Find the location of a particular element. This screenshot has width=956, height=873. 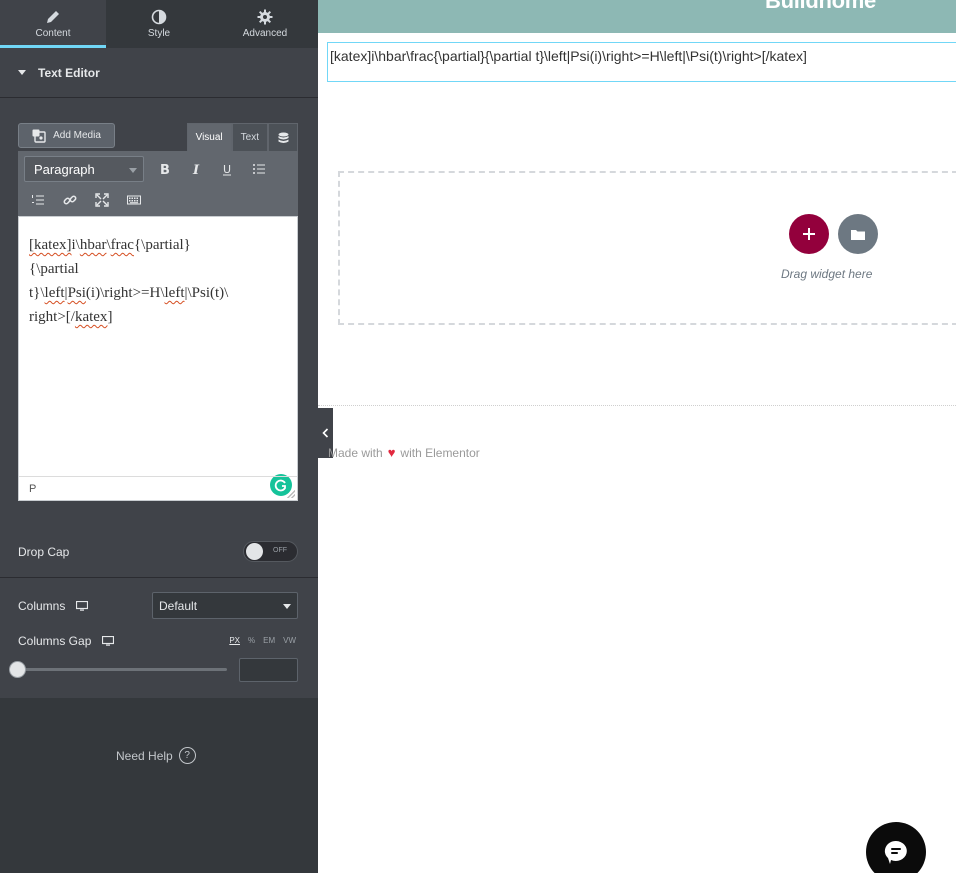

tab-visual: Visual is located at coordinates (209, 137).